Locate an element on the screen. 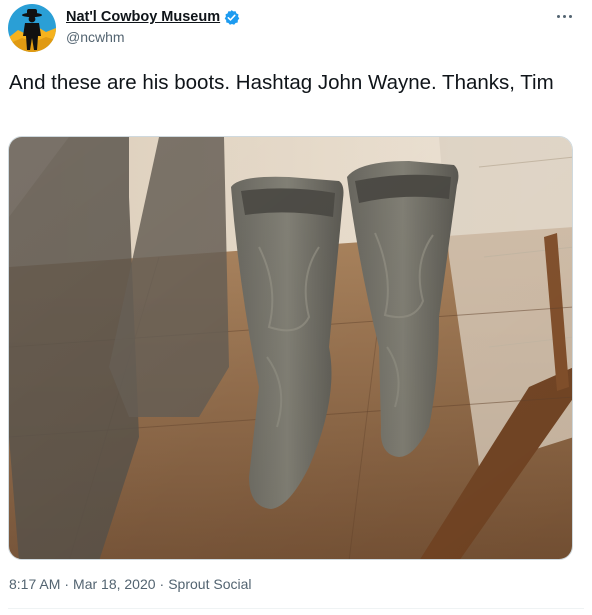 Image resolution: width=592 pixels, height=615 pixels. tweet-source: Sprout Social is located at coordinates (209, 584).